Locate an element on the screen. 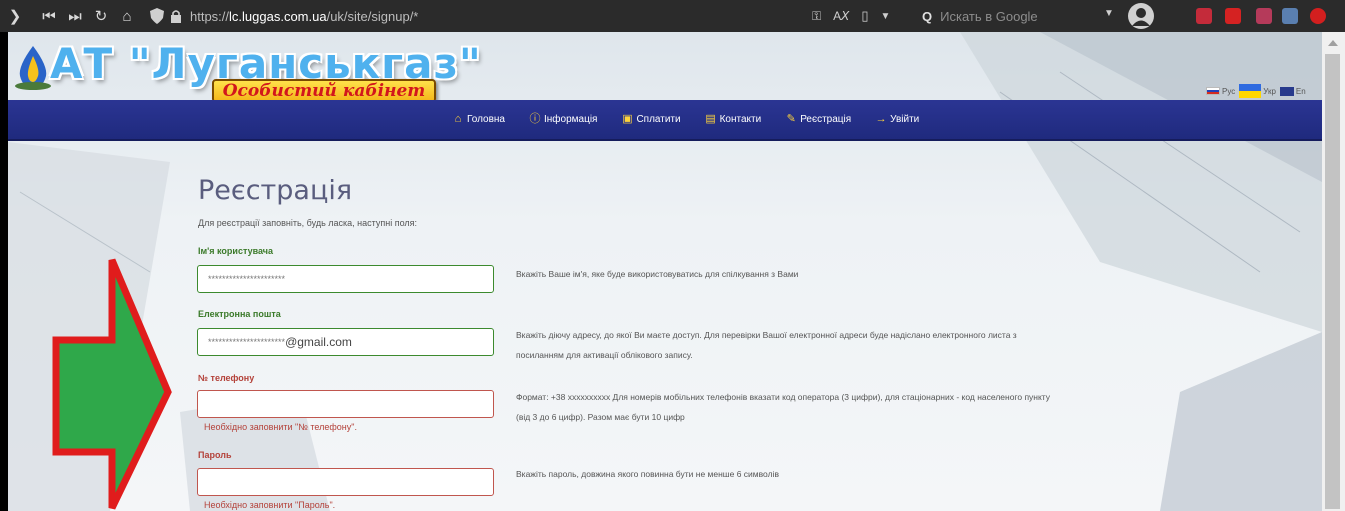 This screenshot has width=1345, height=511. username-input: ********************** is located at coordinates (345, 279).